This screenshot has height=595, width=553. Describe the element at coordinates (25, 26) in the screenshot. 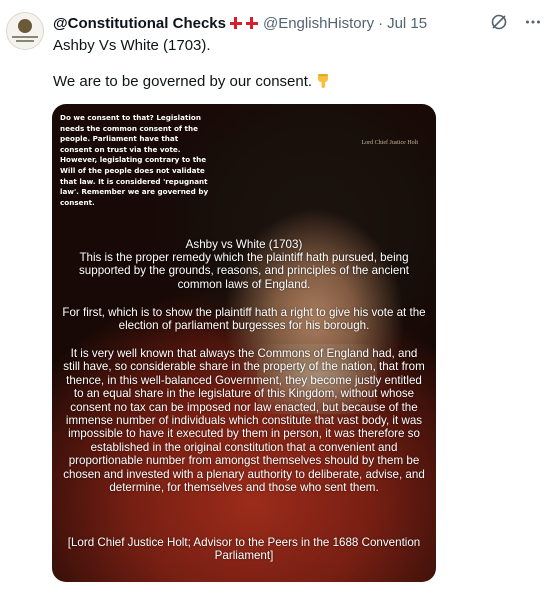

I see `crest-icon` at that location.